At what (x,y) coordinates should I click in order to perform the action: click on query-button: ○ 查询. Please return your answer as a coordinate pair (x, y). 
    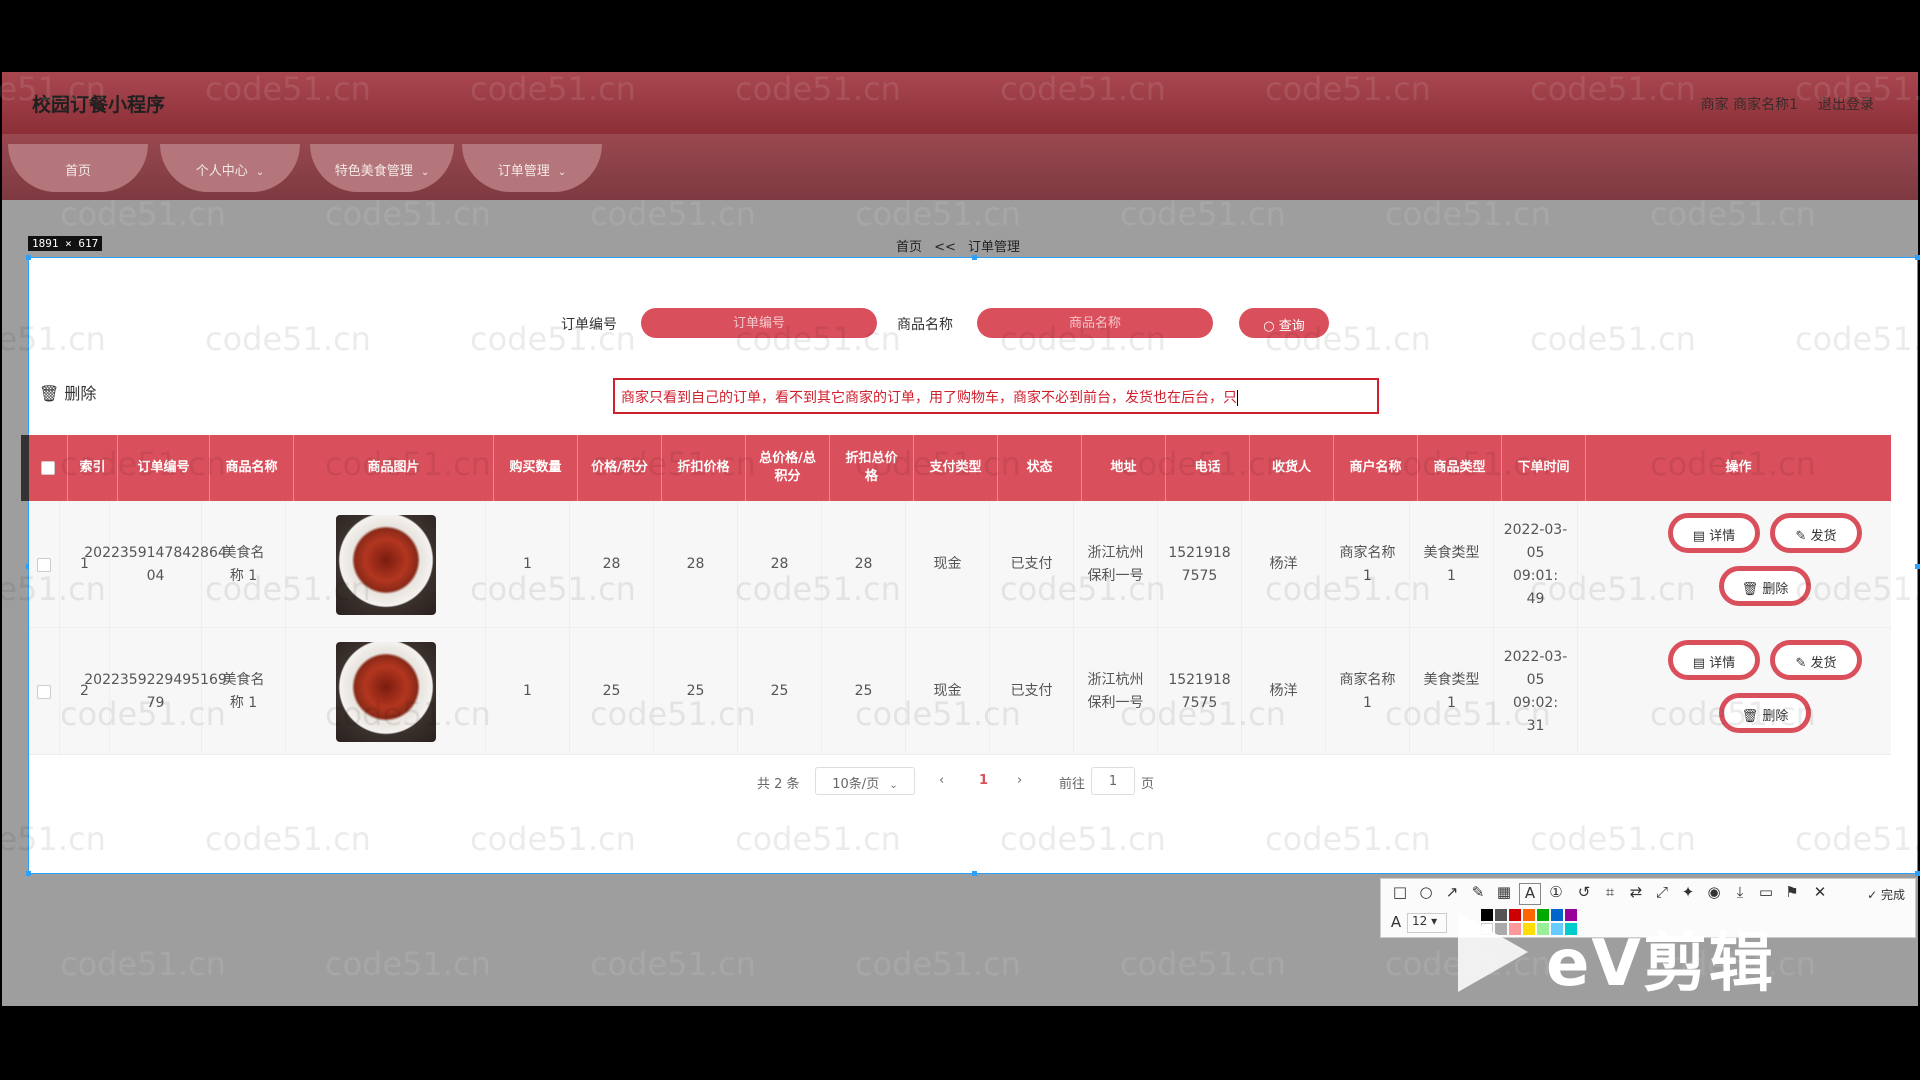
    Looking at the image, I should click on (1284, 323).